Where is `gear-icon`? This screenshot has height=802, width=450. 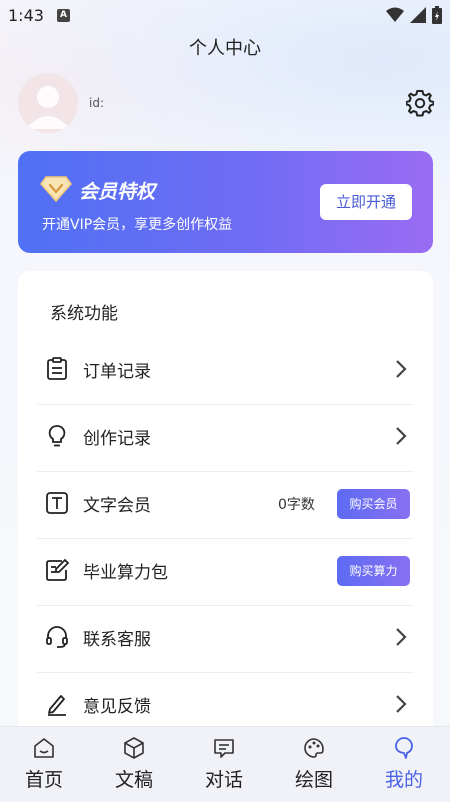 gear-icon is located at coordinates (420, 103).